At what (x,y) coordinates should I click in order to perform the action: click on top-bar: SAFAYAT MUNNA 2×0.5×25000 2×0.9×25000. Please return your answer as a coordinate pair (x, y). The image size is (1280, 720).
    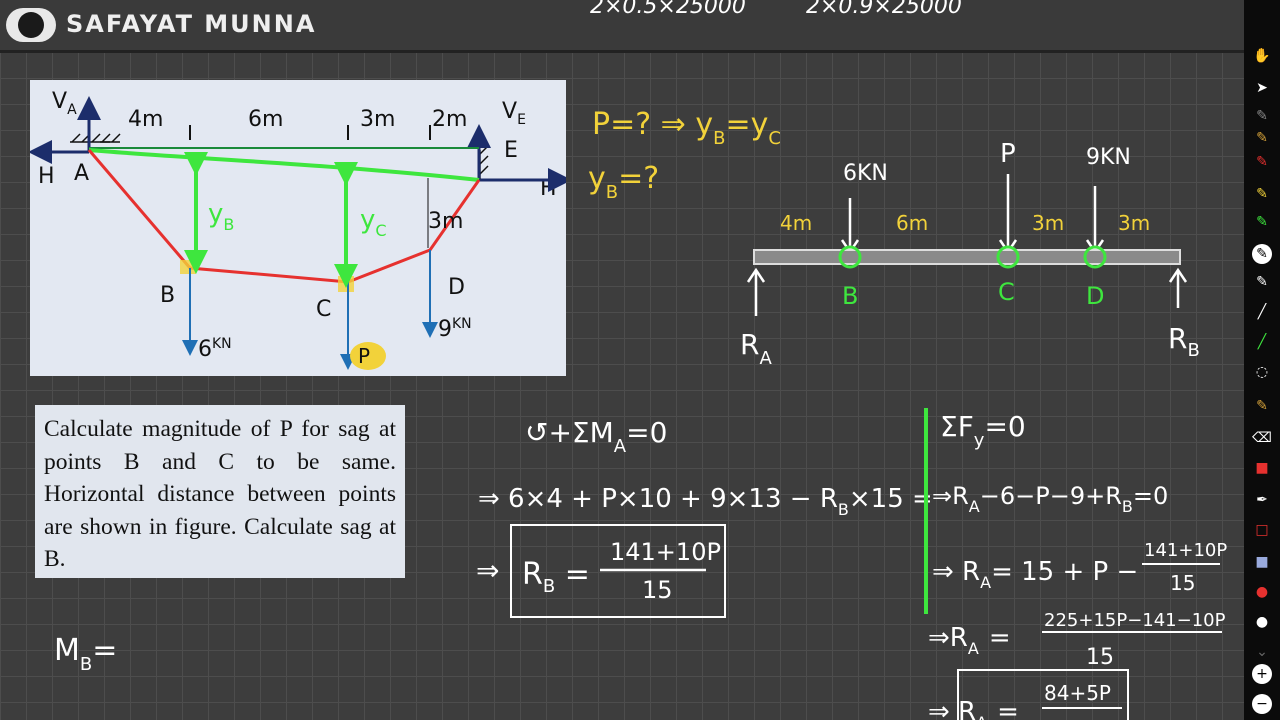
    Looking at the image, I should click on (622, 26).